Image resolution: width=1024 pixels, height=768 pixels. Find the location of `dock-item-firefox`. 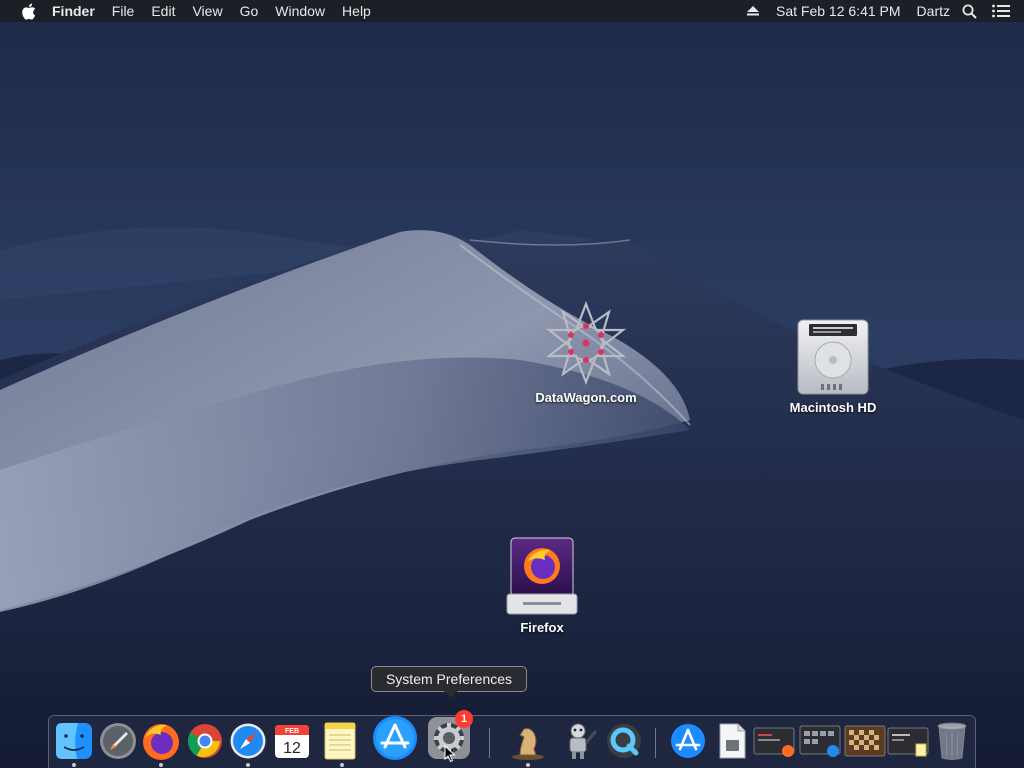

dock-item-firefox is located at coordinates (161, 741).